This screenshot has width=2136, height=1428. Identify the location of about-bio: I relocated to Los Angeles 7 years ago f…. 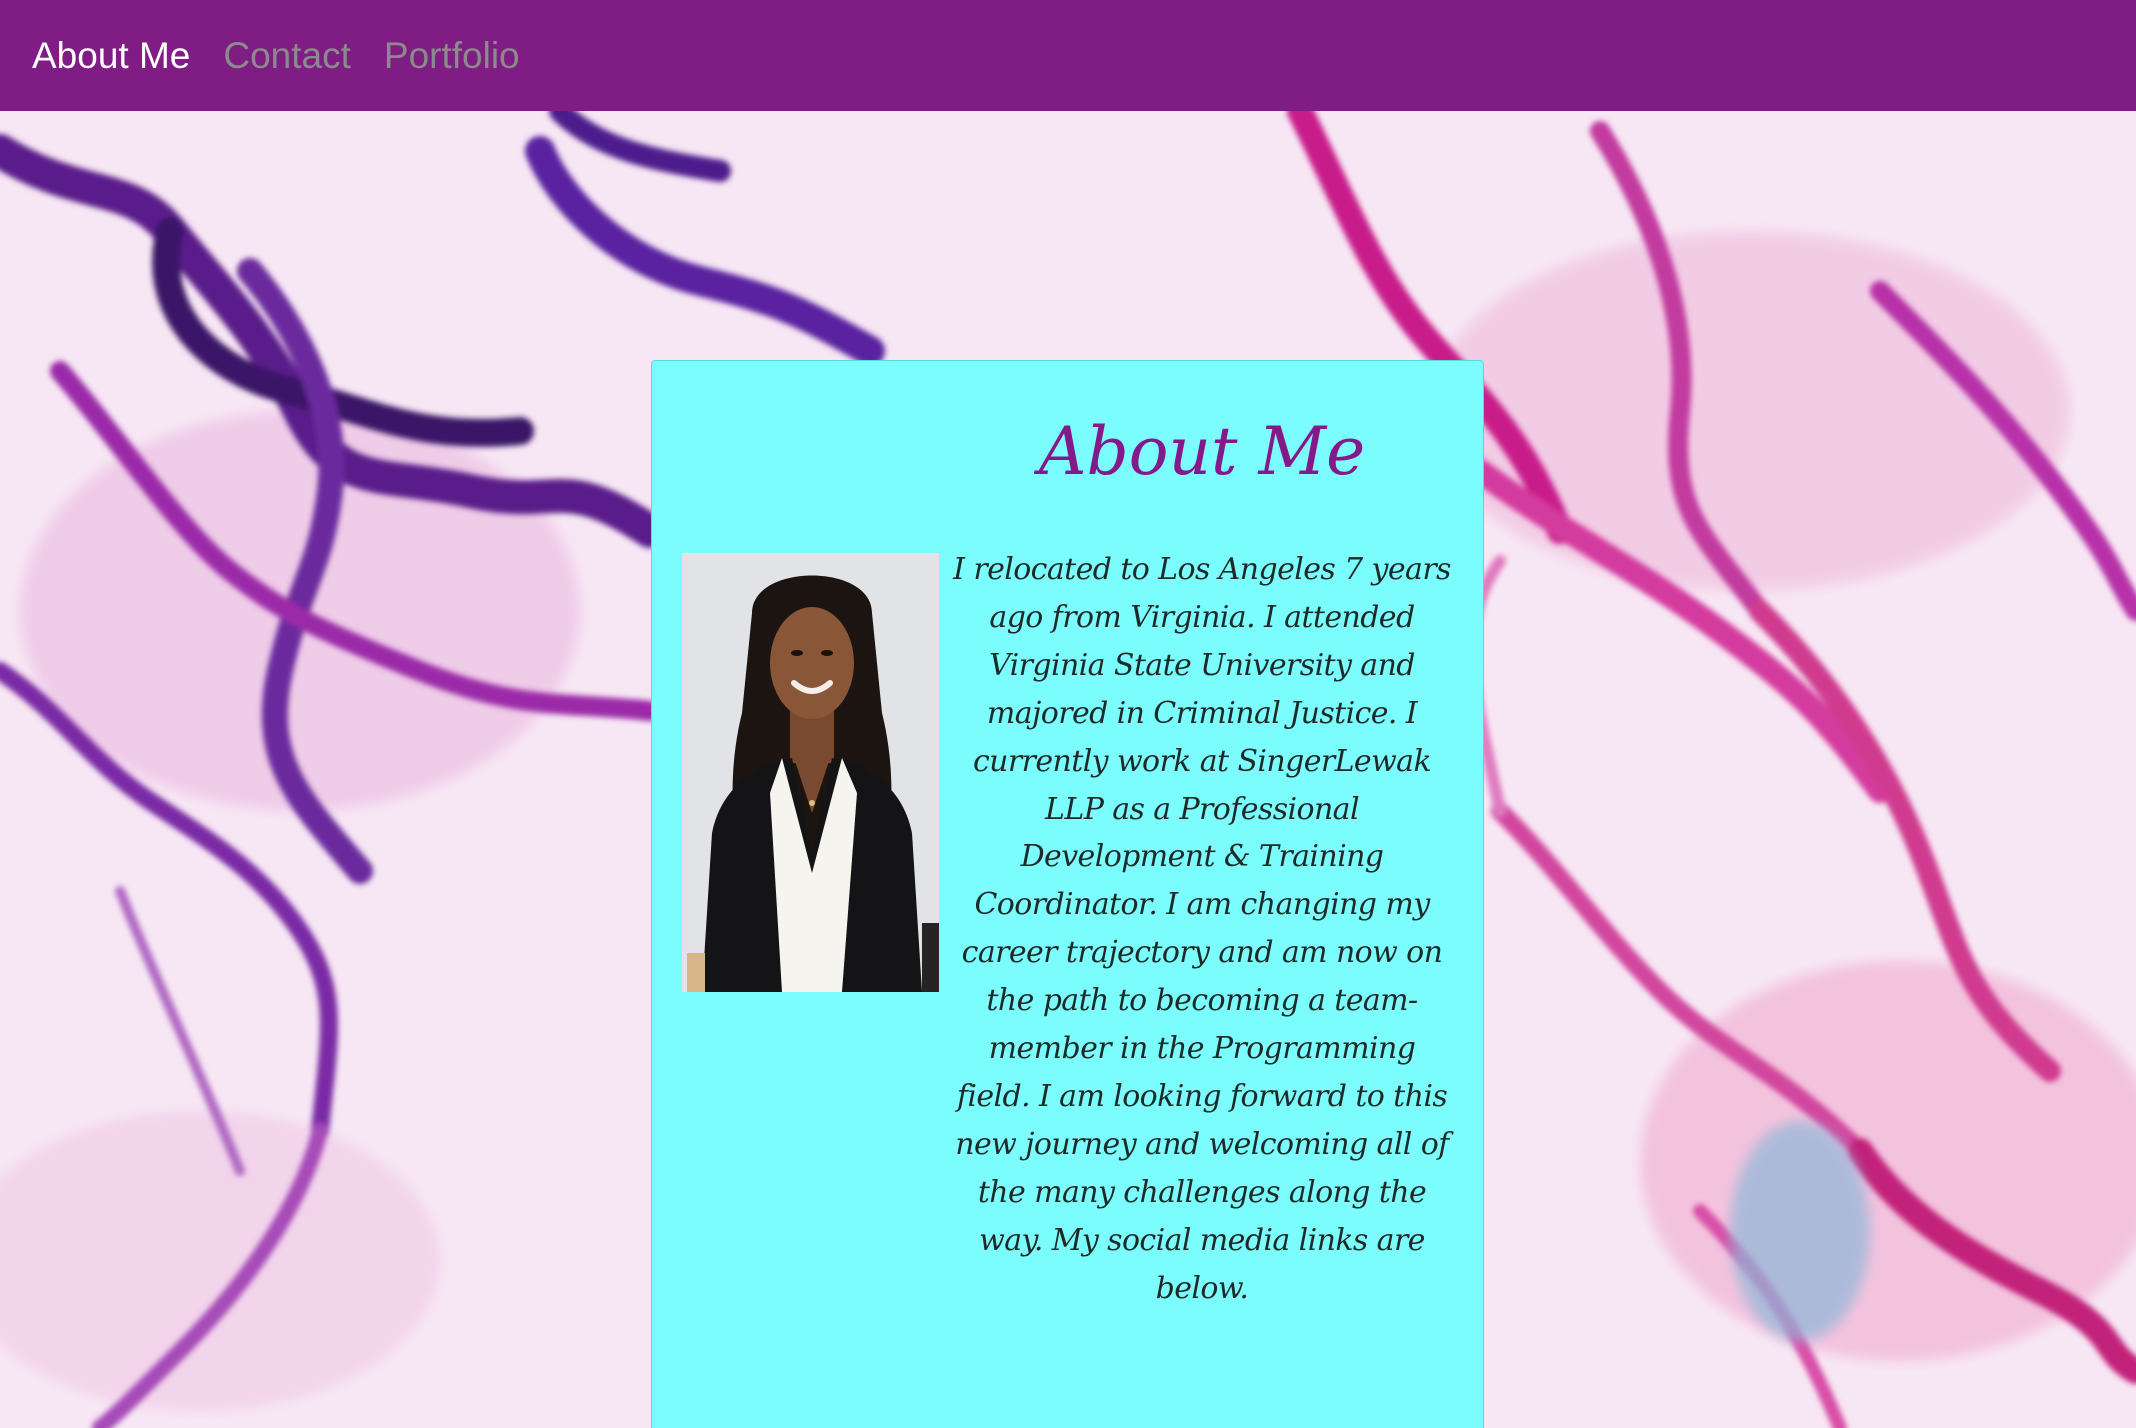
(1202, 929).